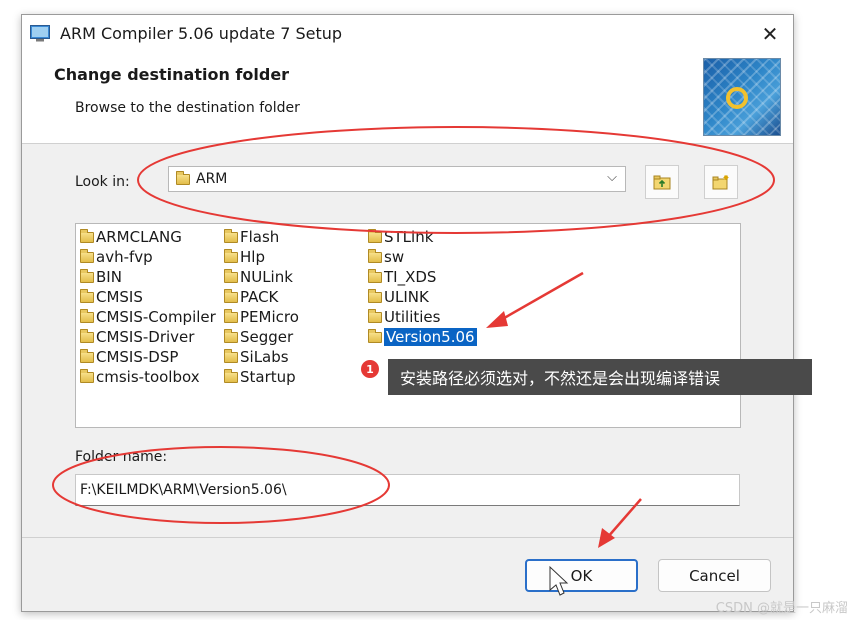 This screenshot has width=854, height=620. What do you see at coordinates (261, 337) in the screenshot?
I see `list-item: Segger` at bounding box center [261, 337].